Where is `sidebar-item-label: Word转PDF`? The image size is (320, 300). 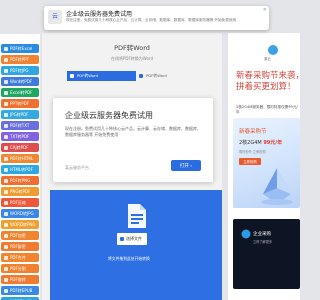
sidebar-item-label: Word转PDF is located at coordinates (21, 81).